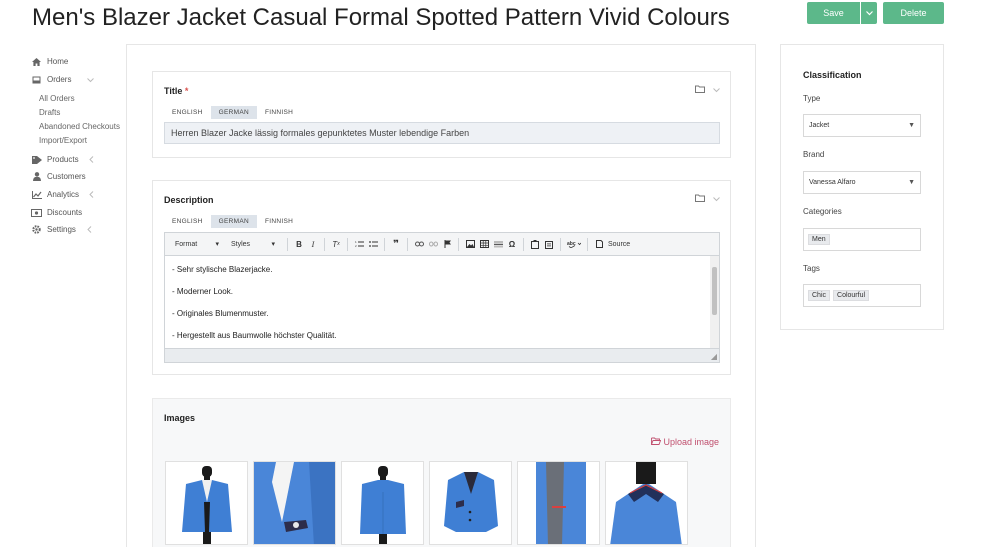 The height and width of the screenshot is (547, 1000). I want to click on sidebar-subitem-import-export: Import/Export, so click(63, 140).